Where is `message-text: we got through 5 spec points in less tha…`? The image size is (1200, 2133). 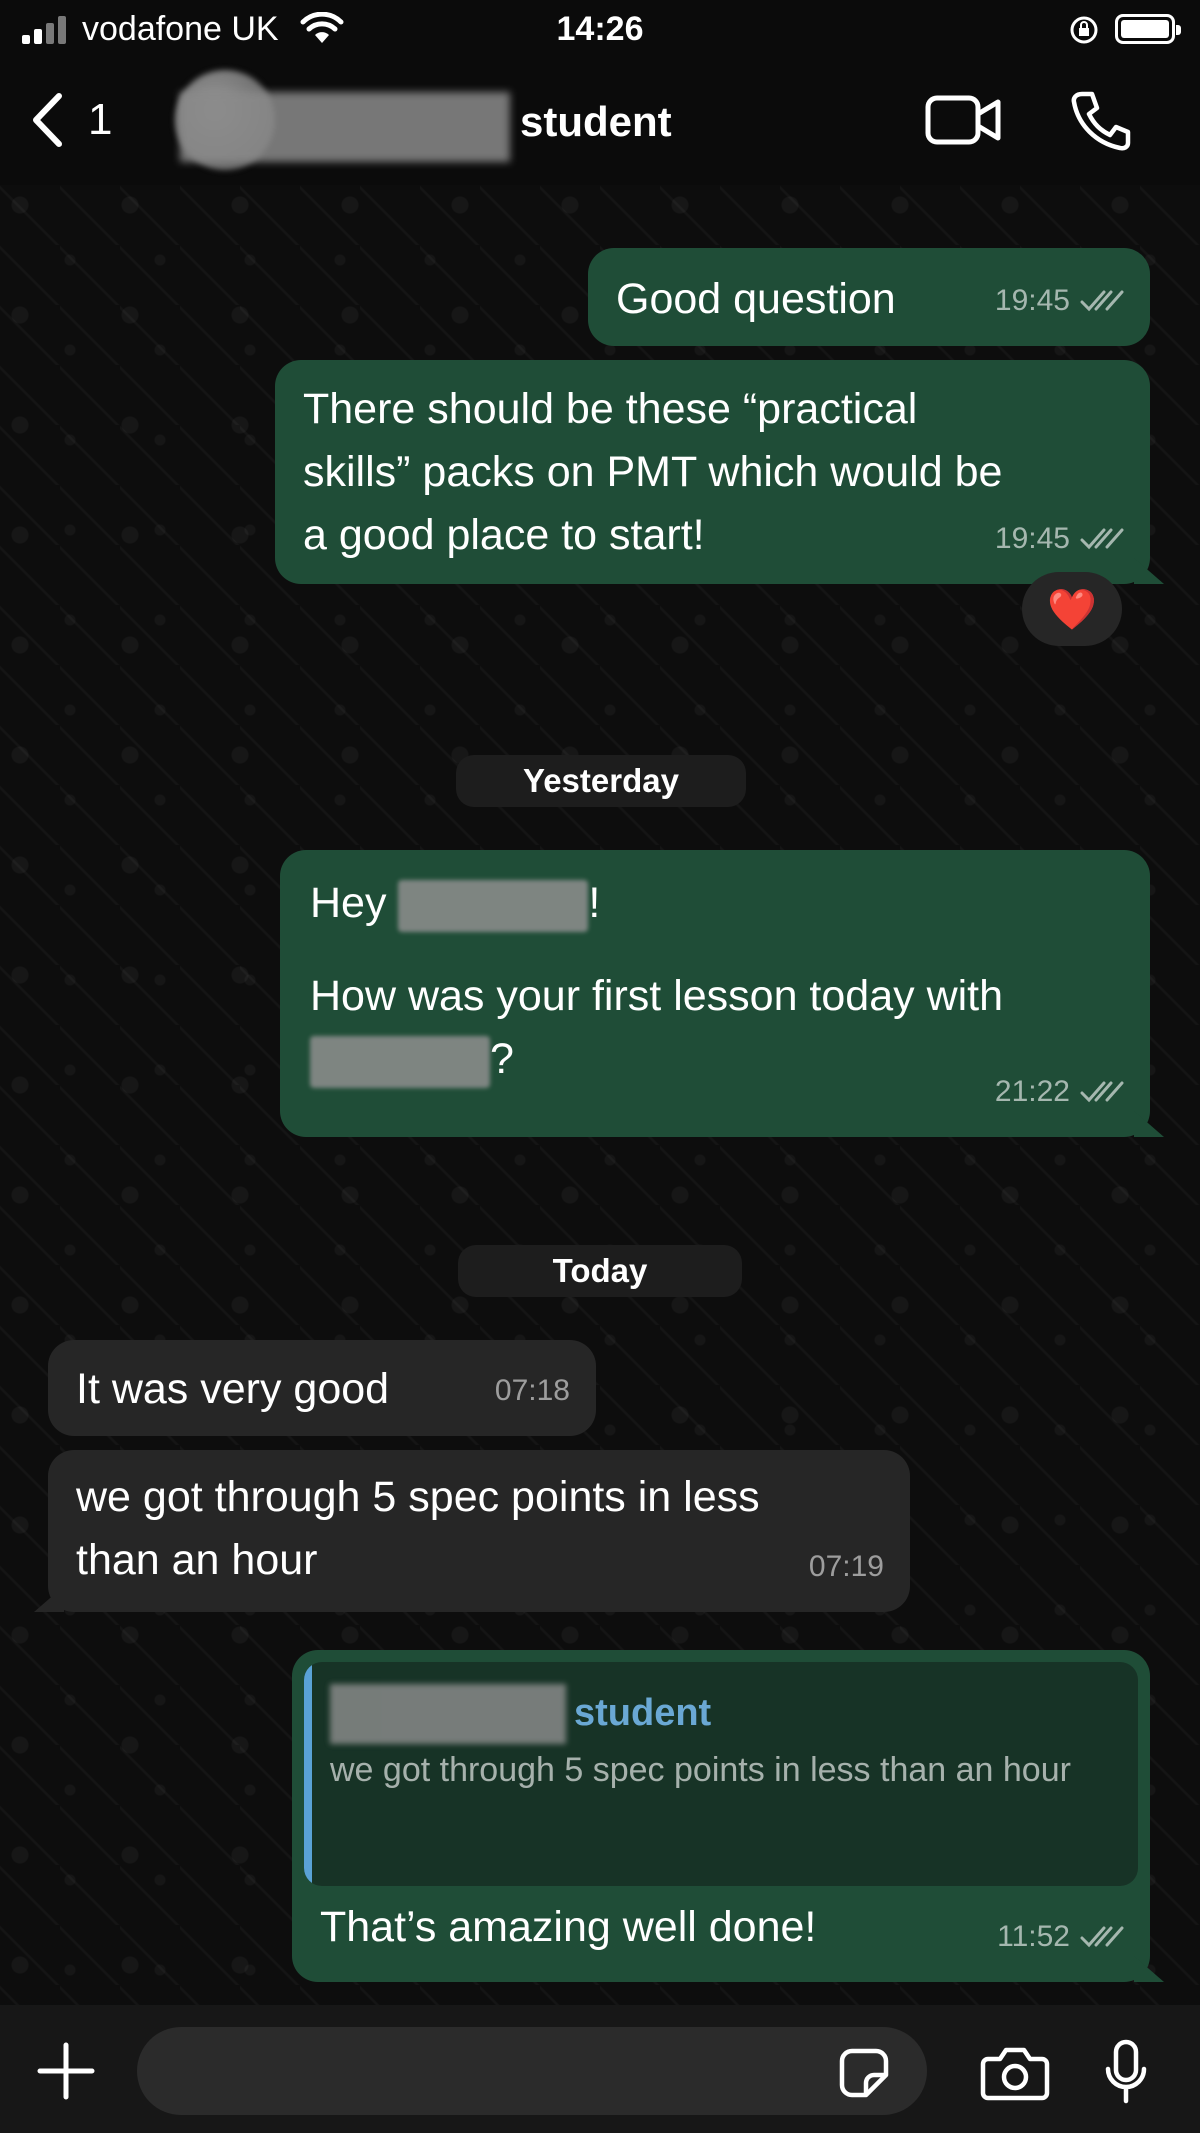 message-text: we got through 5 spec points in less tha… is located at coordinates (418, 1528).